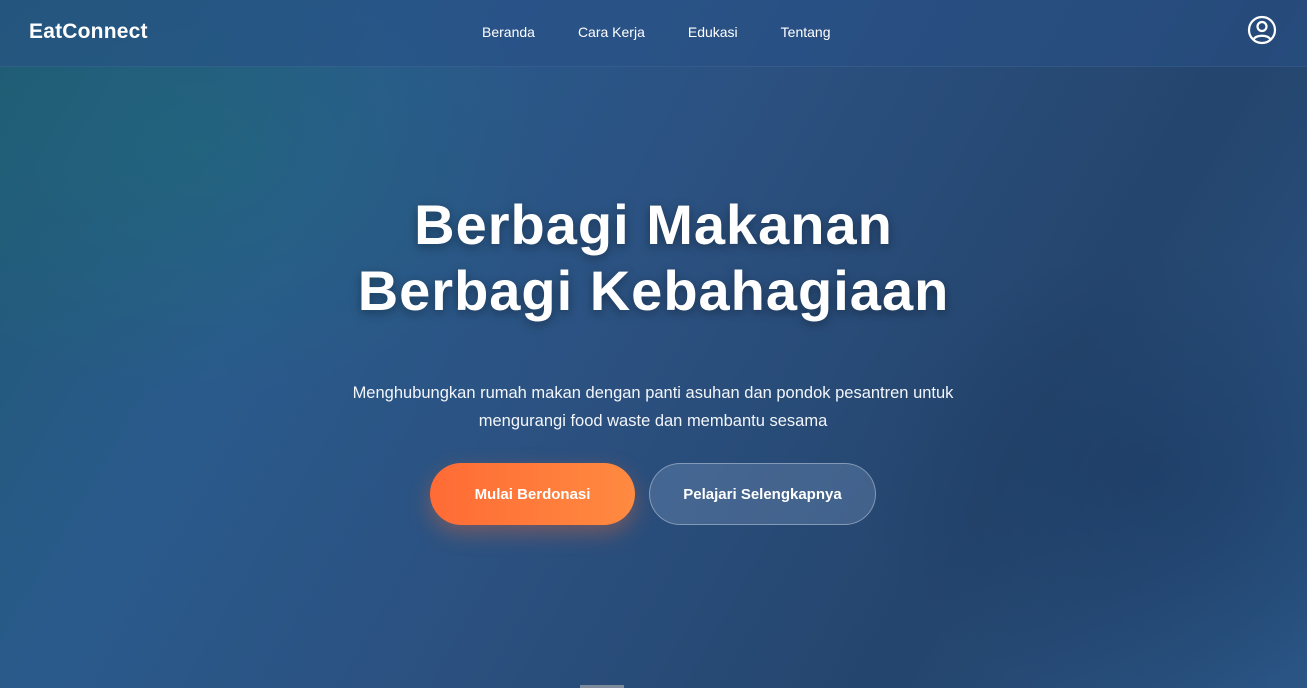 The image size is (1307, 688). I want to click on main-nav: Beranda Cara Kerja Edukasi Tentang, so click(656, 32).